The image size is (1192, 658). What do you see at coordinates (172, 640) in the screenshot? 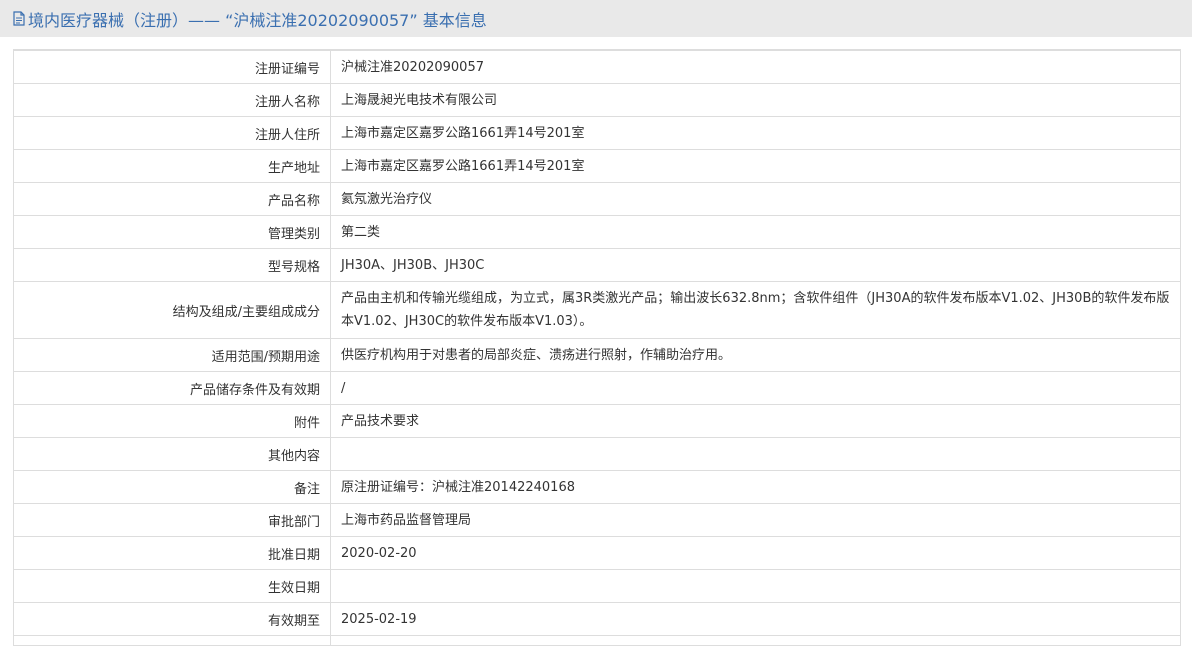
I see `row-label` at bounding box center [172, 640].